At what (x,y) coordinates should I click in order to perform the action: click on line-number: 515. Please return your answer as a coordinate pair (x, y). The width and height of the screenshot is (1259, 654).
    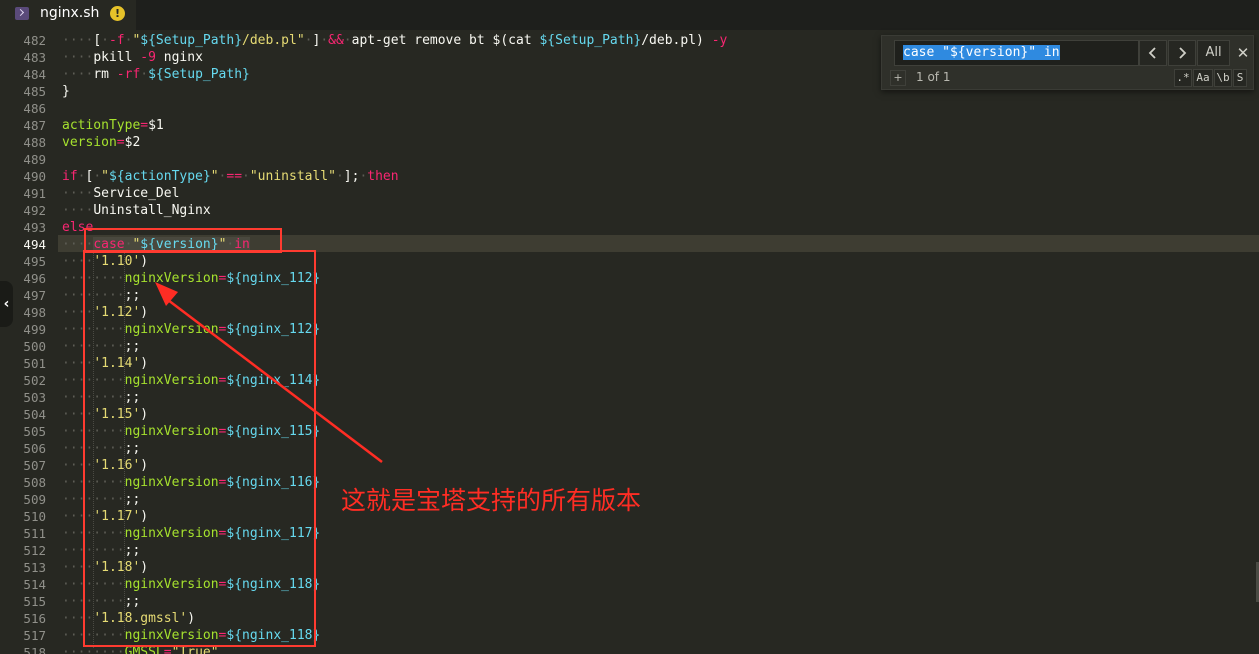
    Looking at the image, I should click on (34, 601).